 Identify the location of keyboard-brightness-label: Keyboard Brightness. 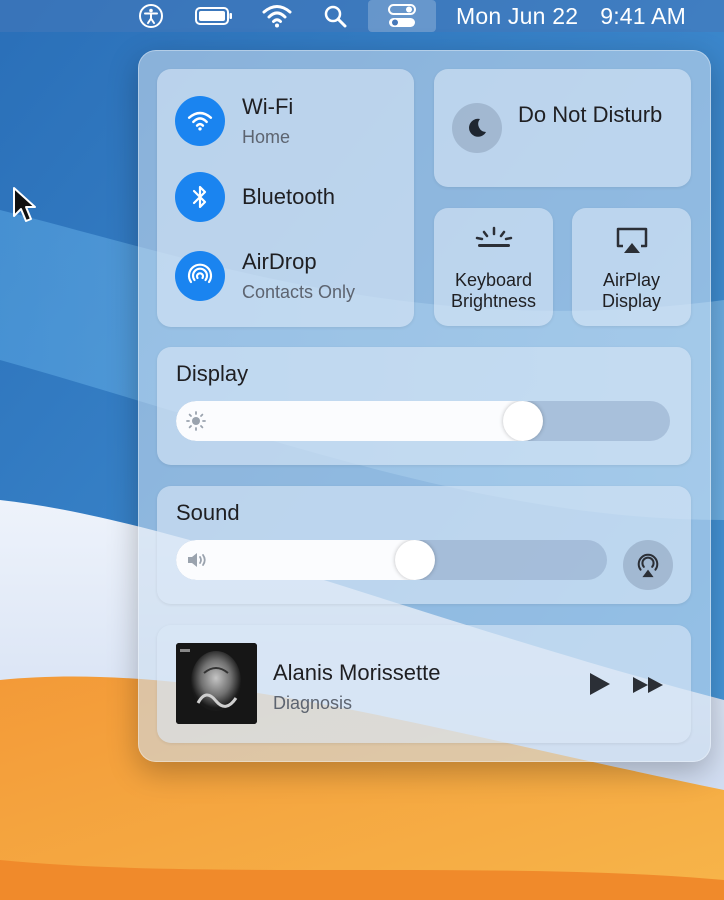
(493, 290).